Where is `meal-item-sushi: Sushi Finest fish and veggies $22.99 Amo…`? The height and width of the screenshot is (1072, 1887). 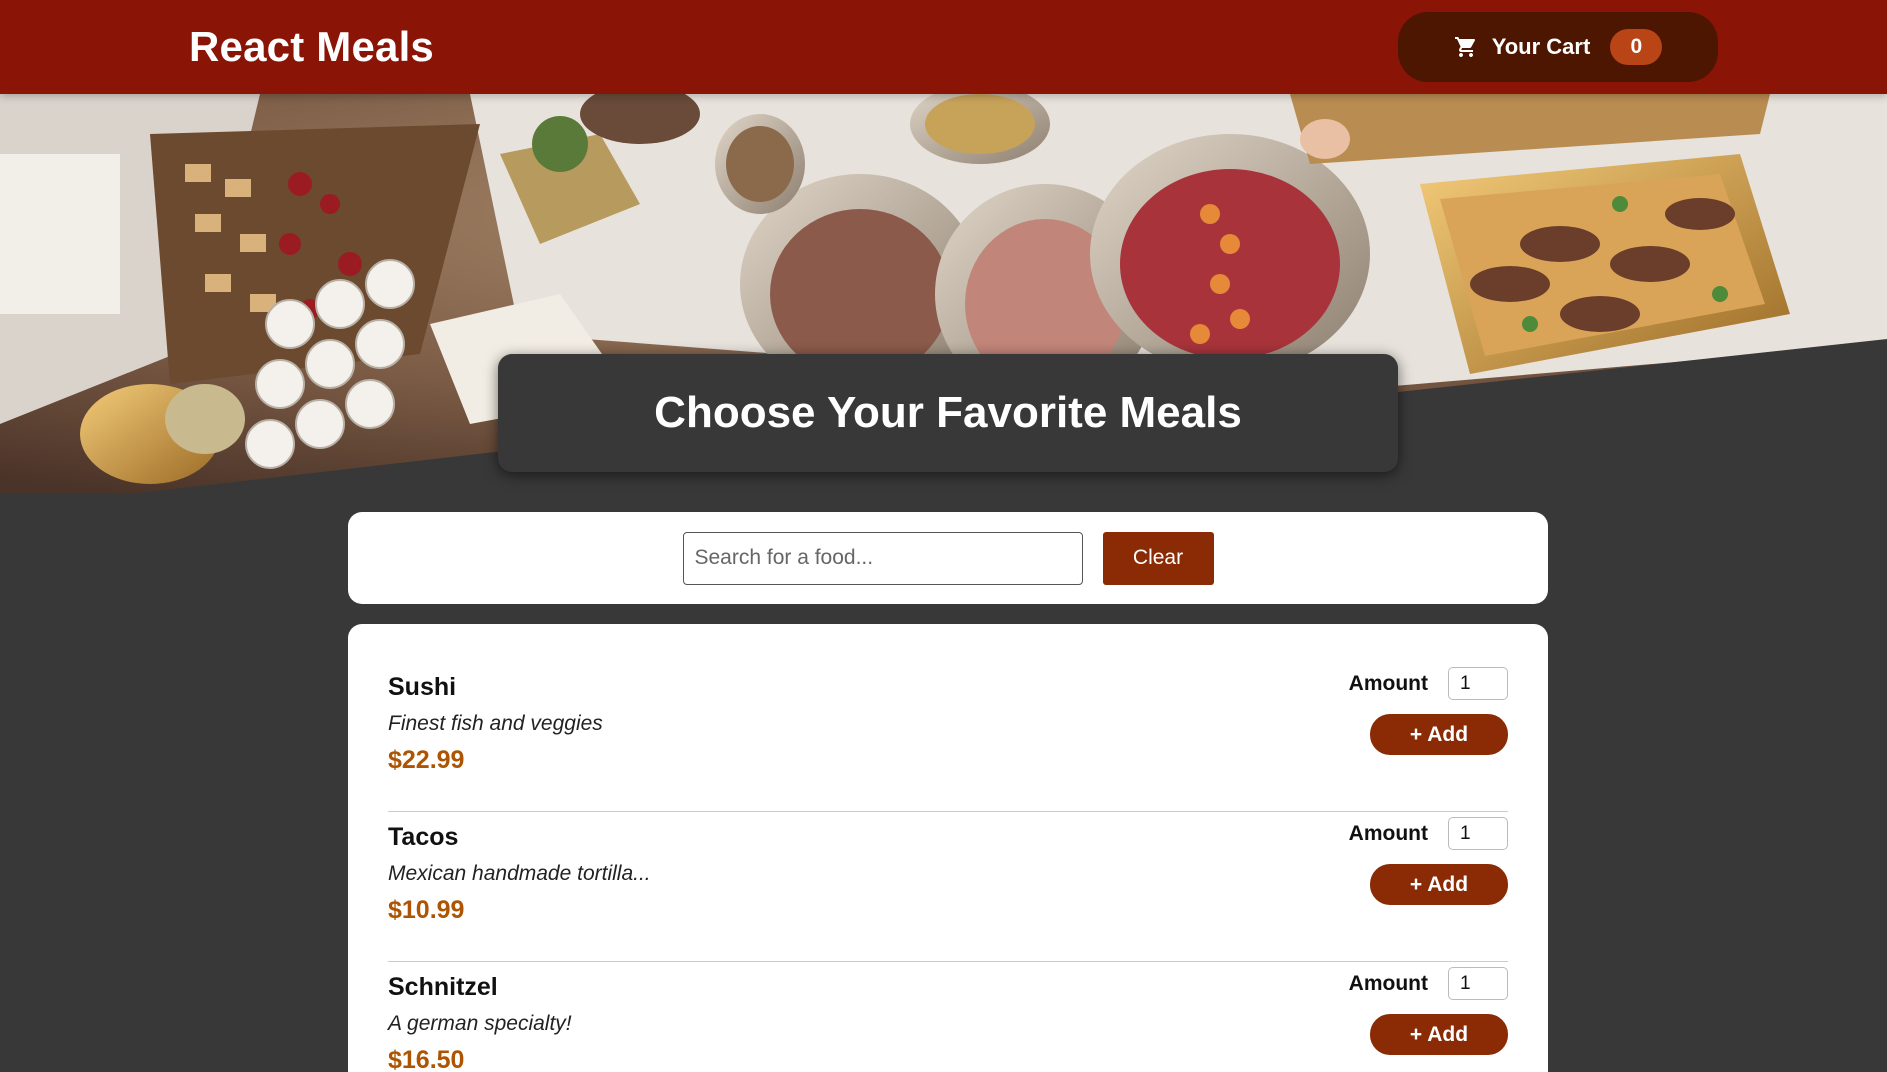
meal-item-sushi: Sushi Finest fish and veggies $22.99 Amo… is located at coordinates (948, 737).